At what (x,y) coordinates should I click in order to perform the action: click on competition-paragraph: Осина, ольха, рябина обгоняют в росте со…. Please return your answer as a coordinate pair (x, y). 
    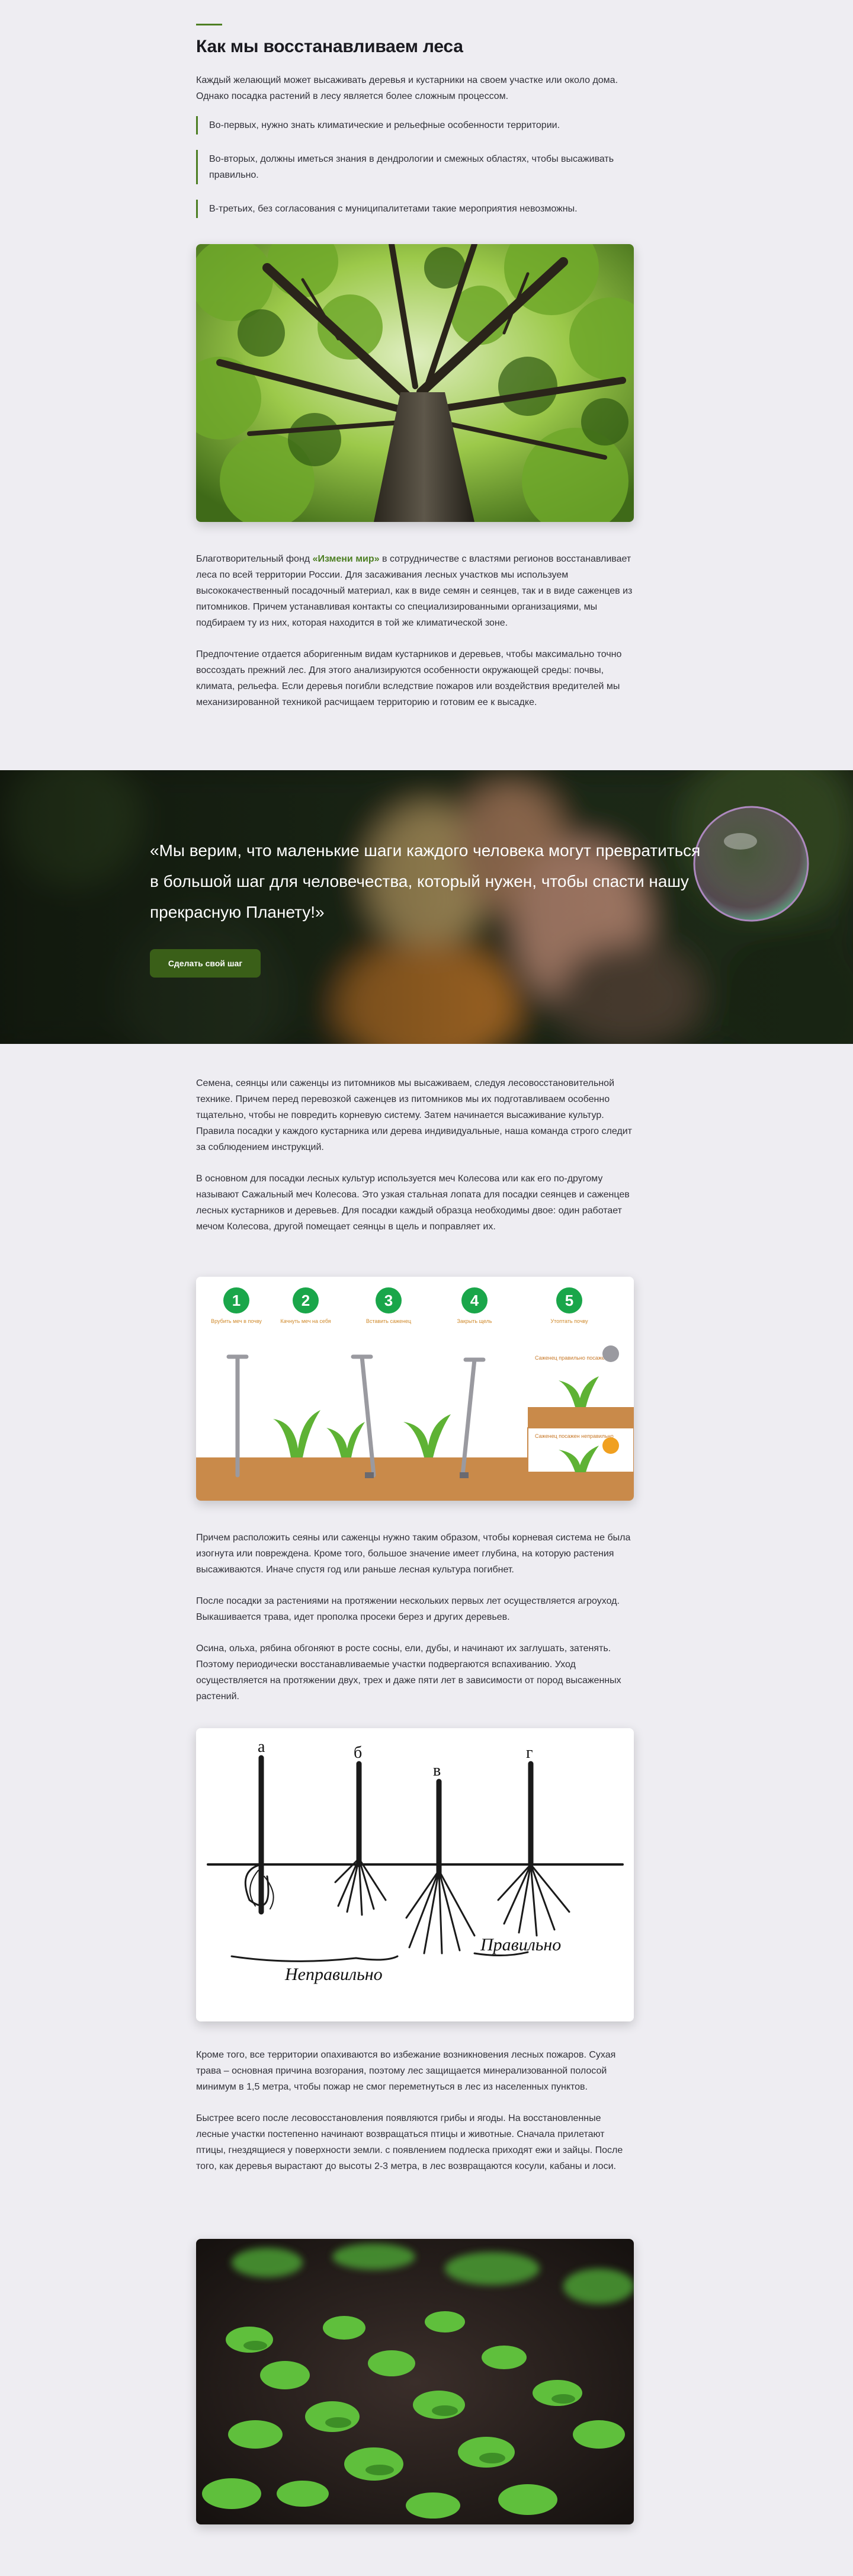
    Looking at the image, I should click on (408, 1673).